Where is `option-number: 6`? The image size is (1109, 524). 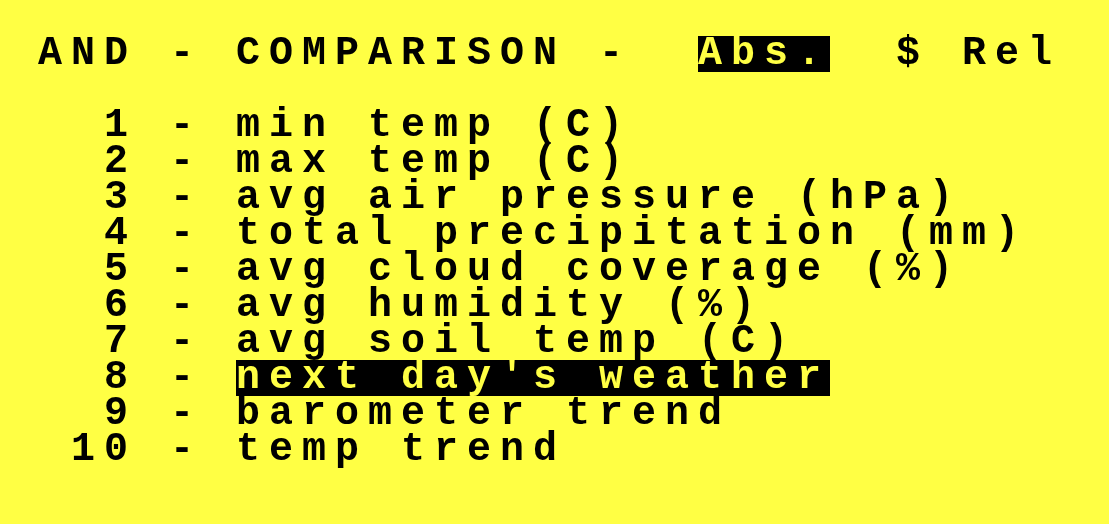 option-number: 6 is located at coordinates (120, 306).